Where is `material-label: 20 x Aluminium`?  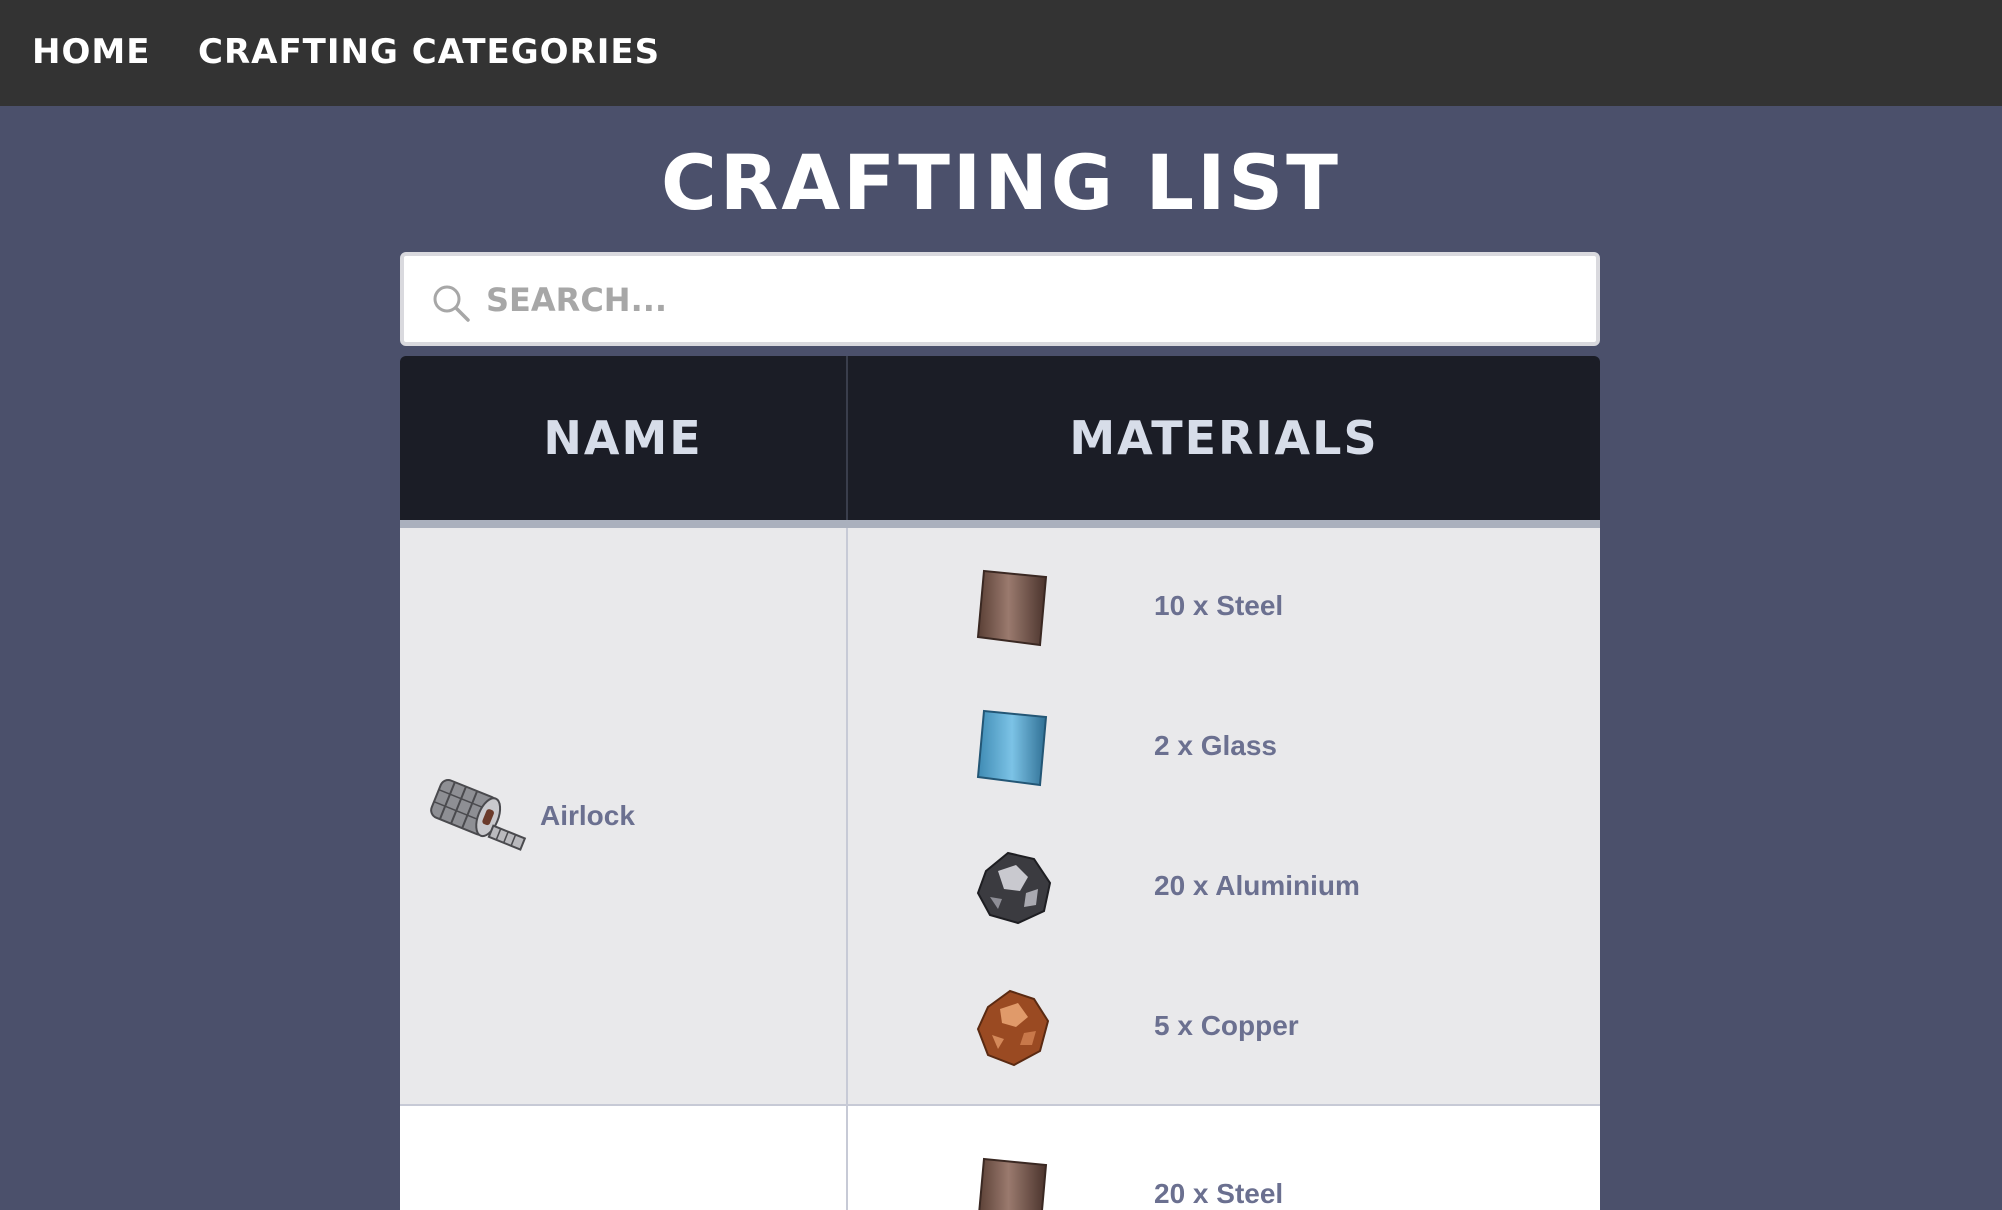
material-label: 20 x Aluminium is located at coordinates (1257, 885).